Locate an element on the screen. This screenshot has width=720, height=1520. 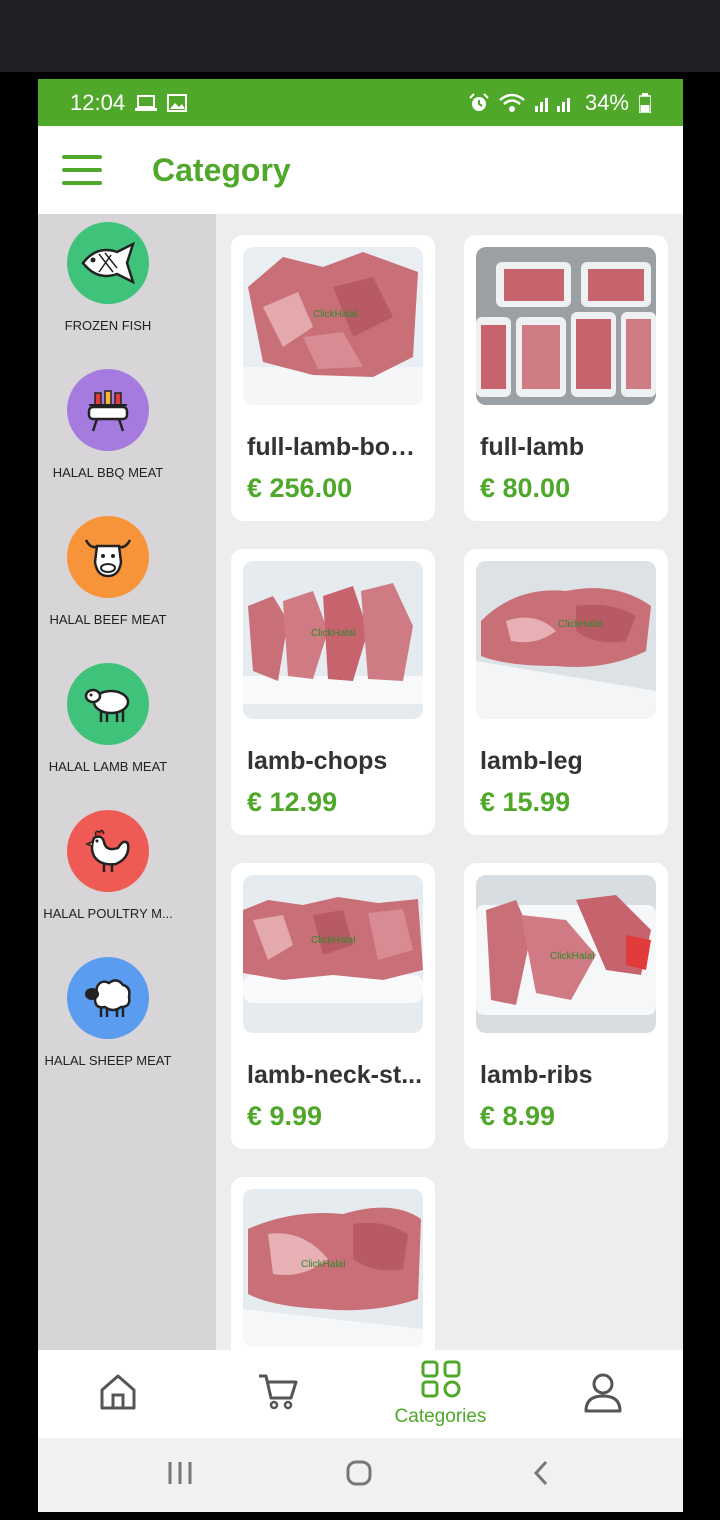
nav-cart is located at coordinates (278, 1394).